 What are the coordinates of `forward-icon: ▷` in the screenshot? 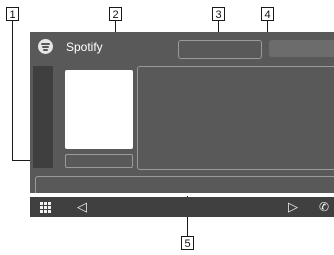 It's located at (293, 207).